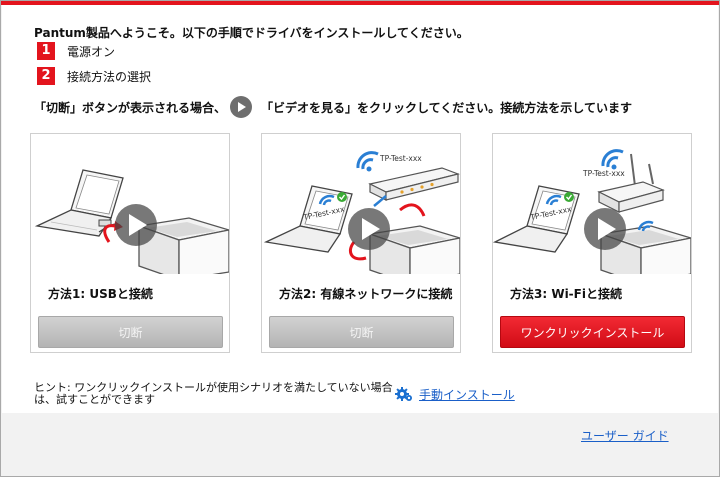  I want to click on step-number-badge: 1, so click(46, 51).